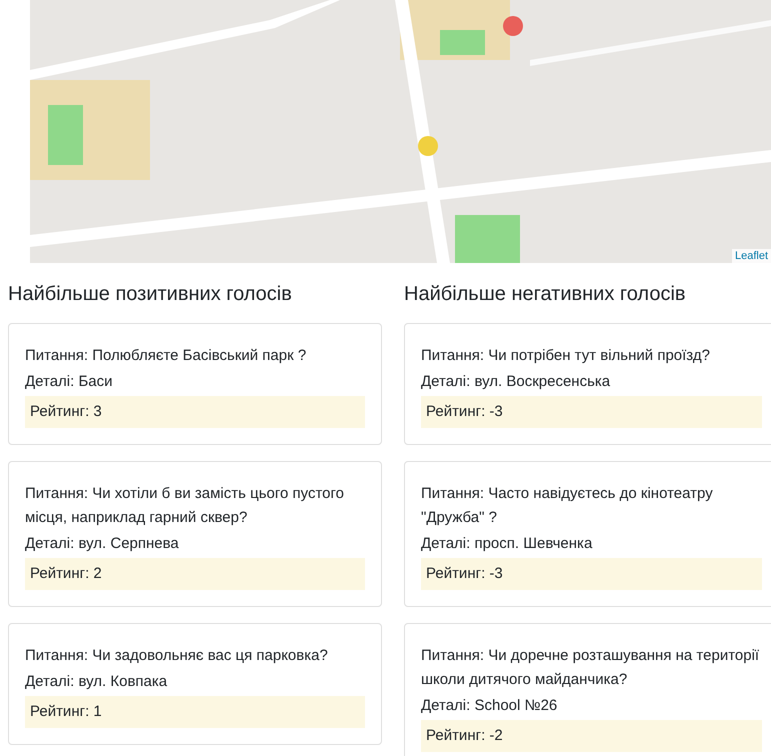  What do you see at coordinates (195, 712) in the screenshot?
I see `rating-label: Рейтинг: 1` at bounding box center [195, 712].